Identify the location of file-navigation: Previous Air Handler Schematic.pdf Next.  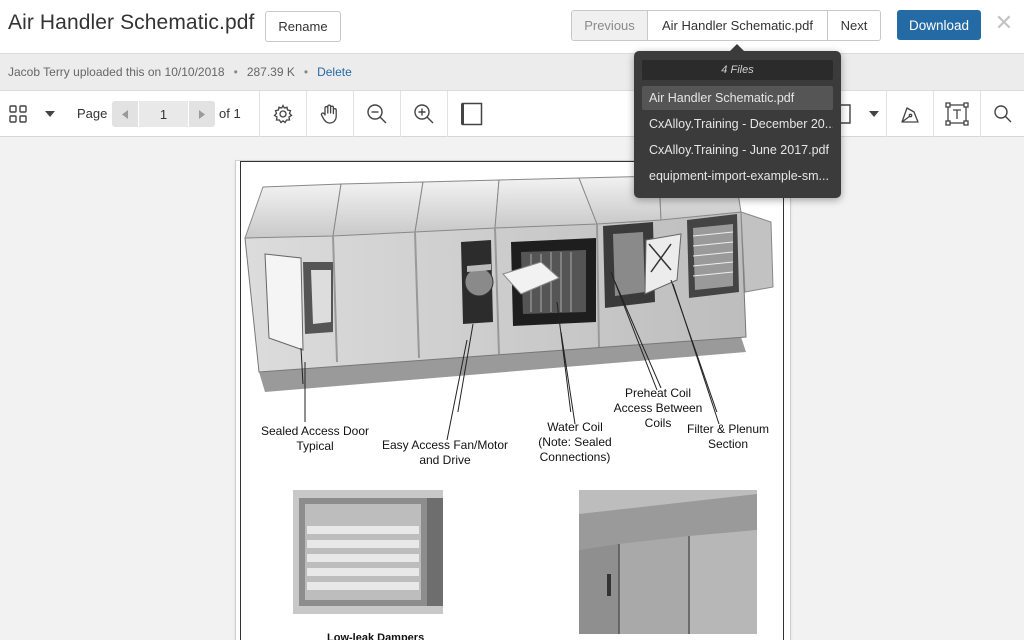
(726, 25).